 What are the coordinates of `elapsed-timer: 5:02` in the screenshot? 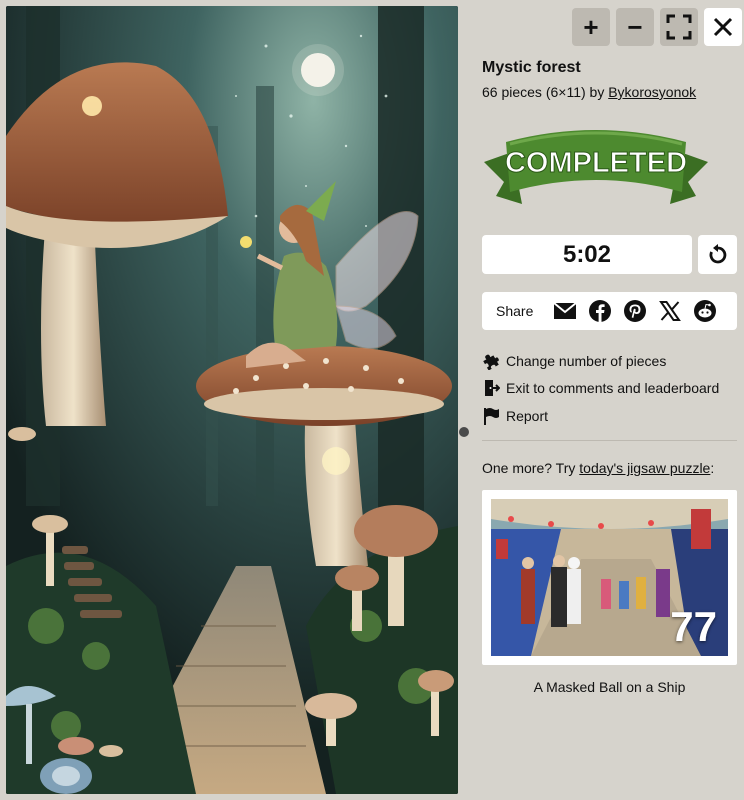 It's located at (587, 254).